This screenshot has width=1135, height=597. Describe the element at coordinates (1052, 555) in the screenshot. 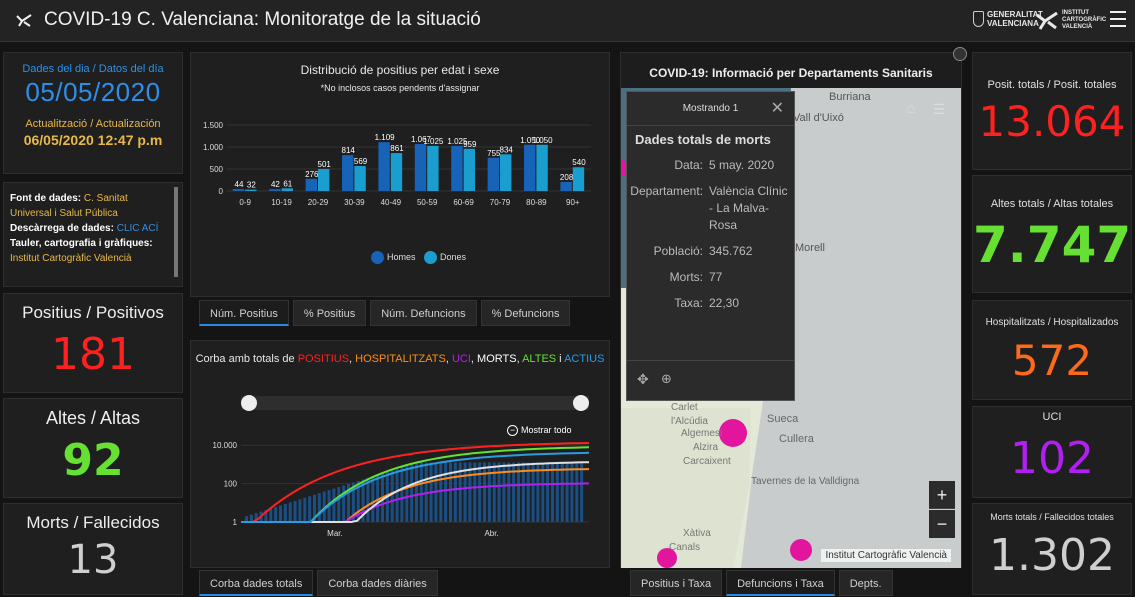

I see `morts-totals-value: 1.302` at that location.